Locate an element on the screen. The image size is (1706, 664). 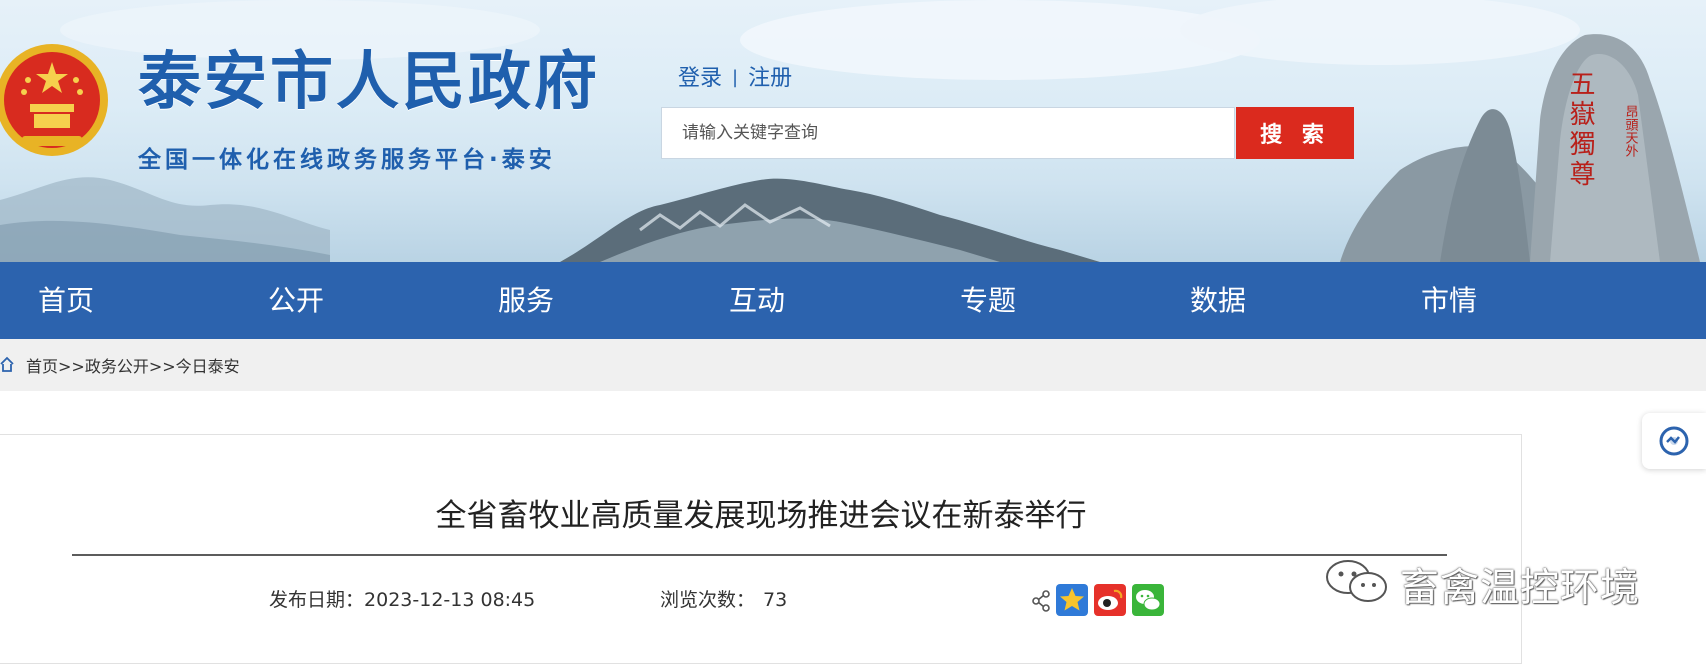
nav-item-home: 首页 is located at coordinates (66, 300).